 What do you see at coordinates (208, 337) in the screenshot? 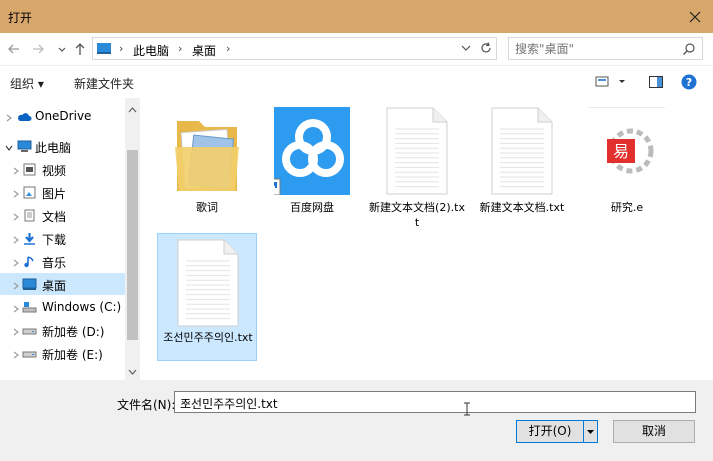
I see `file-name: 조선민주주의인.txt` at bounding box center [208, 337].